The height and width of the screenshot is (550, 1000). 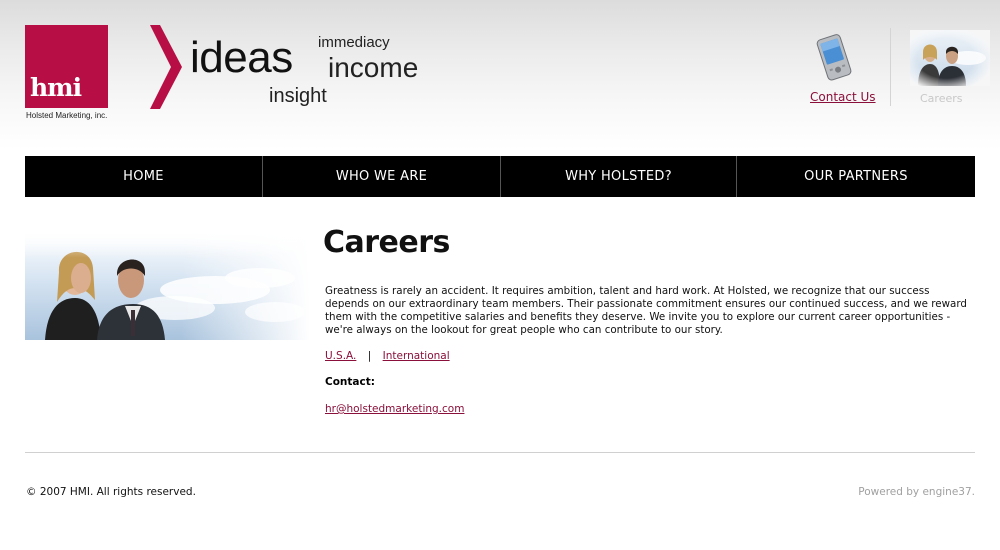 I want to click on careers-hero-image, so click(x=167, y=285).